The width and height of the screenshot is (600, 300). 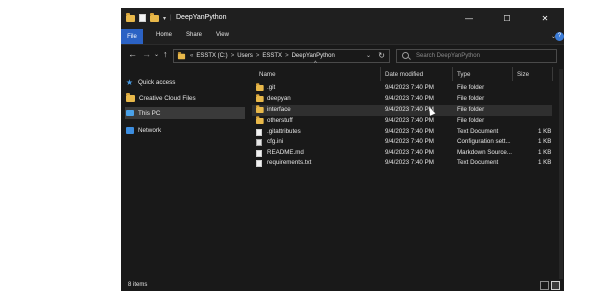 I want to click on up-button: ↑, so click(x=165, y=54).